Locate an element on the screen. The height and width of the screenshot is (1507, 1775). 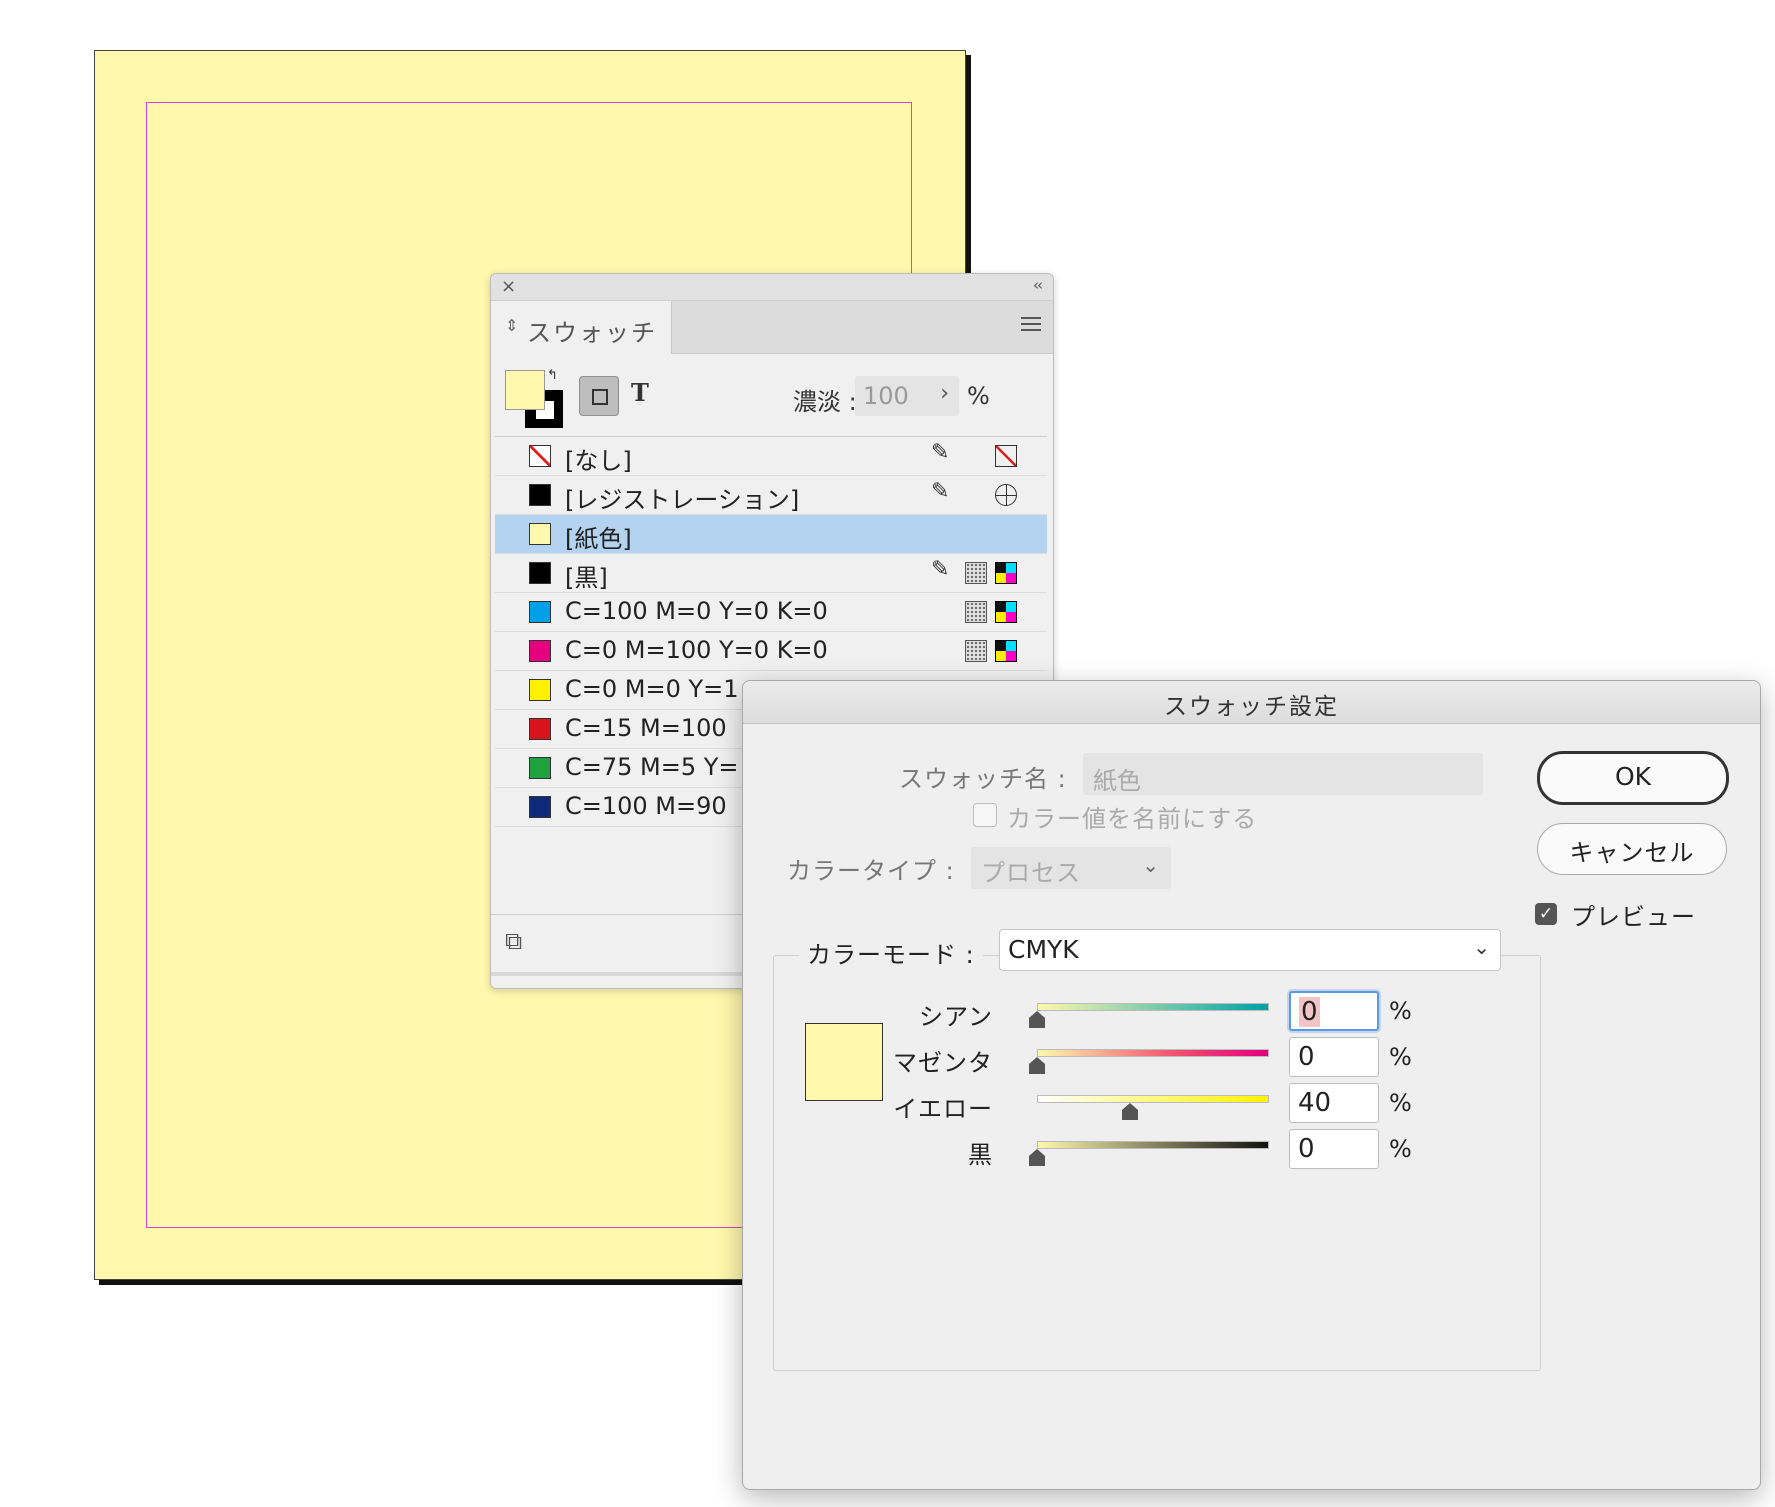
swatch-row: C=100 M=0 Y=0 K=0 is located at coordinates (771, 612).